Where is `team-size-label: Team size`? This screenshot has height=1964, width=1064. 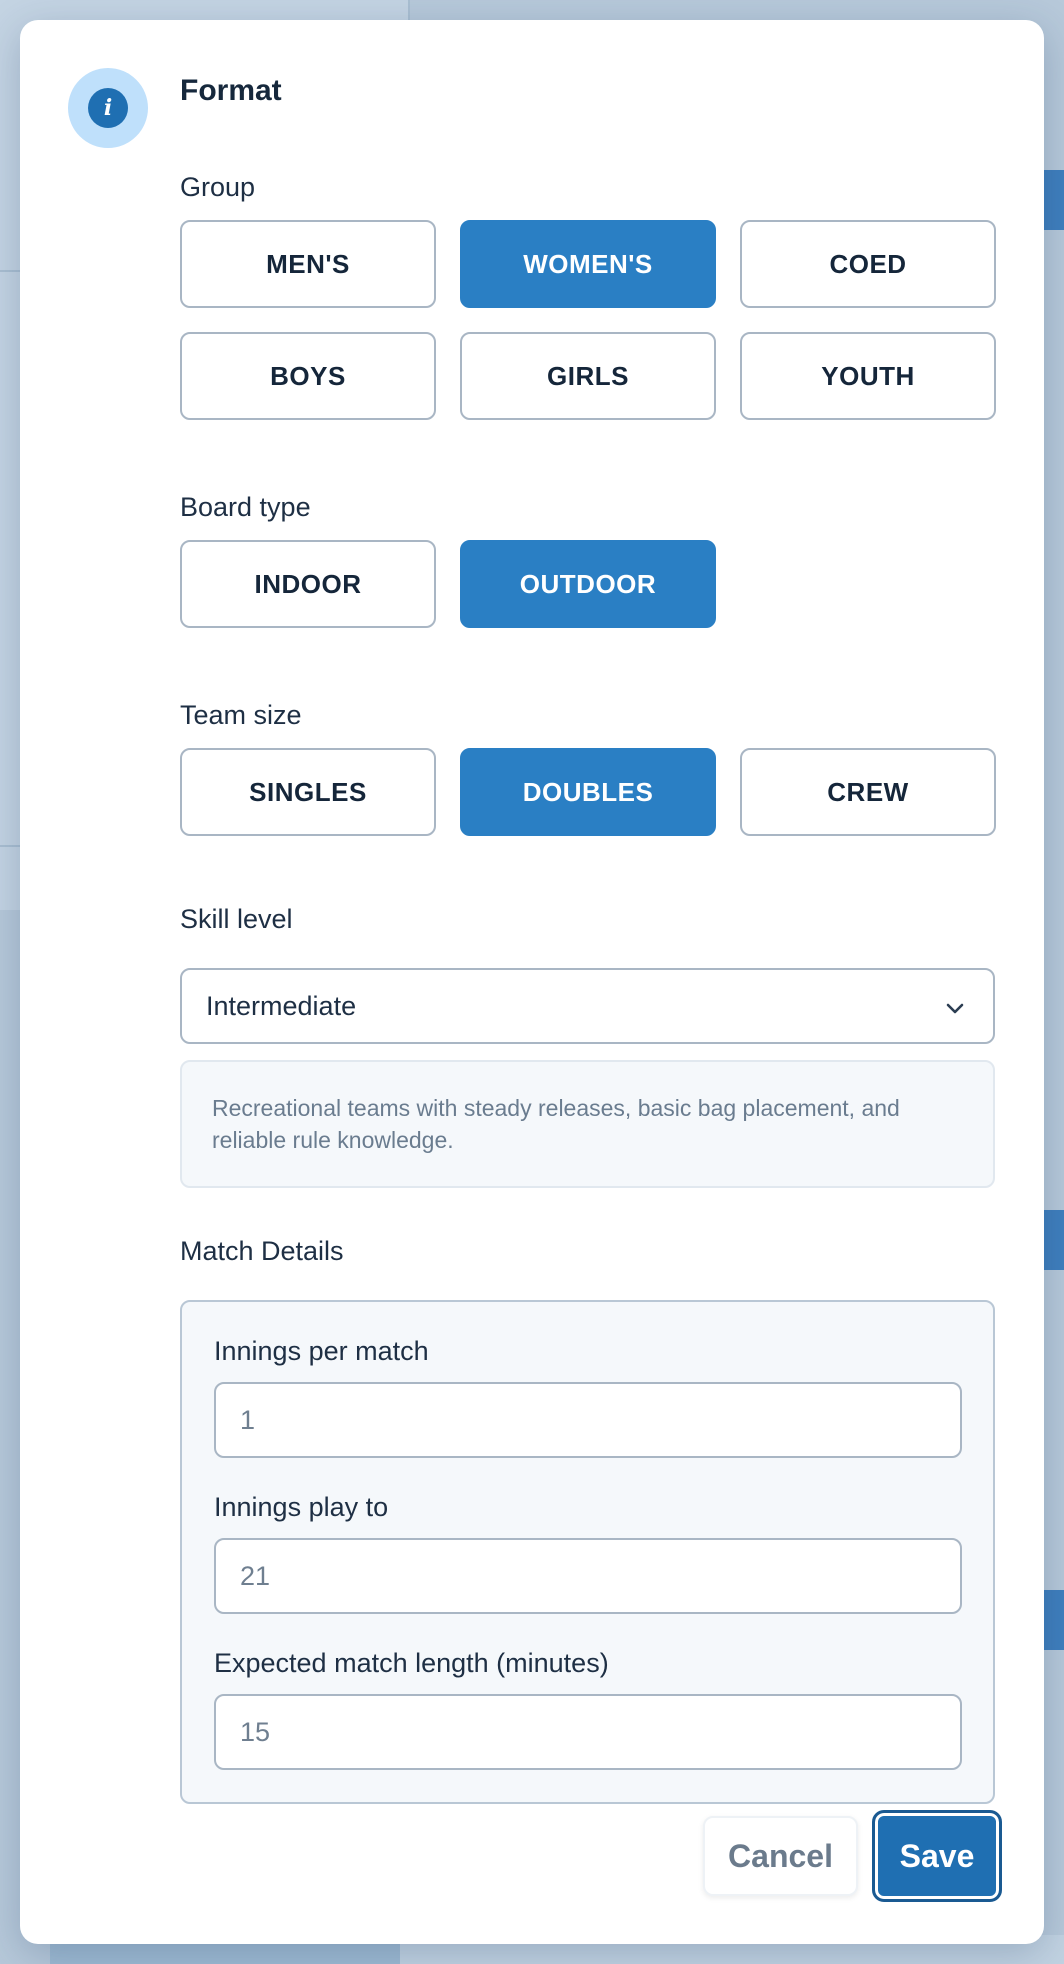 team-size-label: Team size is located at coordinates (241, 715).